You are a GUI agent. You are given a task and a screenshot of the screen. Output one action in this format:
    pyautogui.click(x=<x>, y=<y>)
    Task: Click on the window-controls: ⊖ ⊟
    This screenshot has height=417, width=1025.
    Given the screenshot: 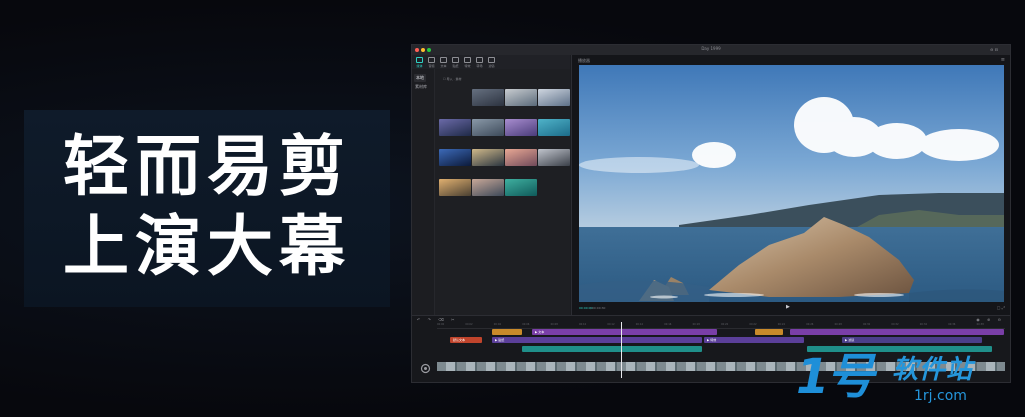 What is the action you would take?
    pyautogui.click(x=994, y=49)
    